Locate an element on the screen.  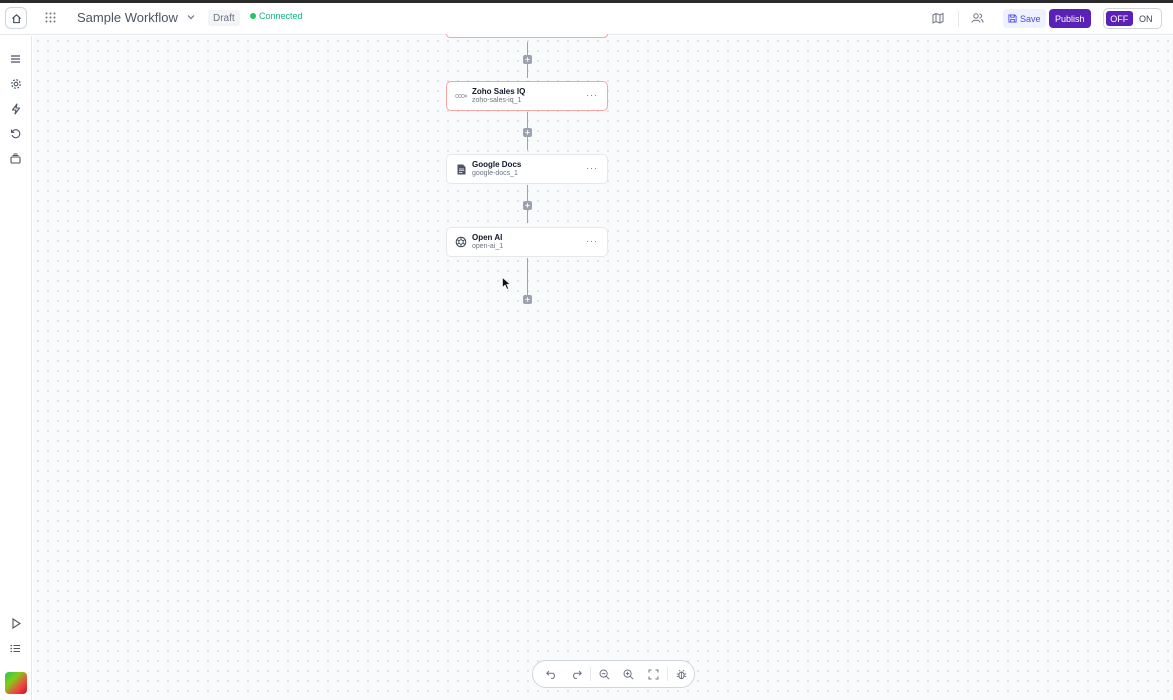
home-button is located at coordinates (16, 18).